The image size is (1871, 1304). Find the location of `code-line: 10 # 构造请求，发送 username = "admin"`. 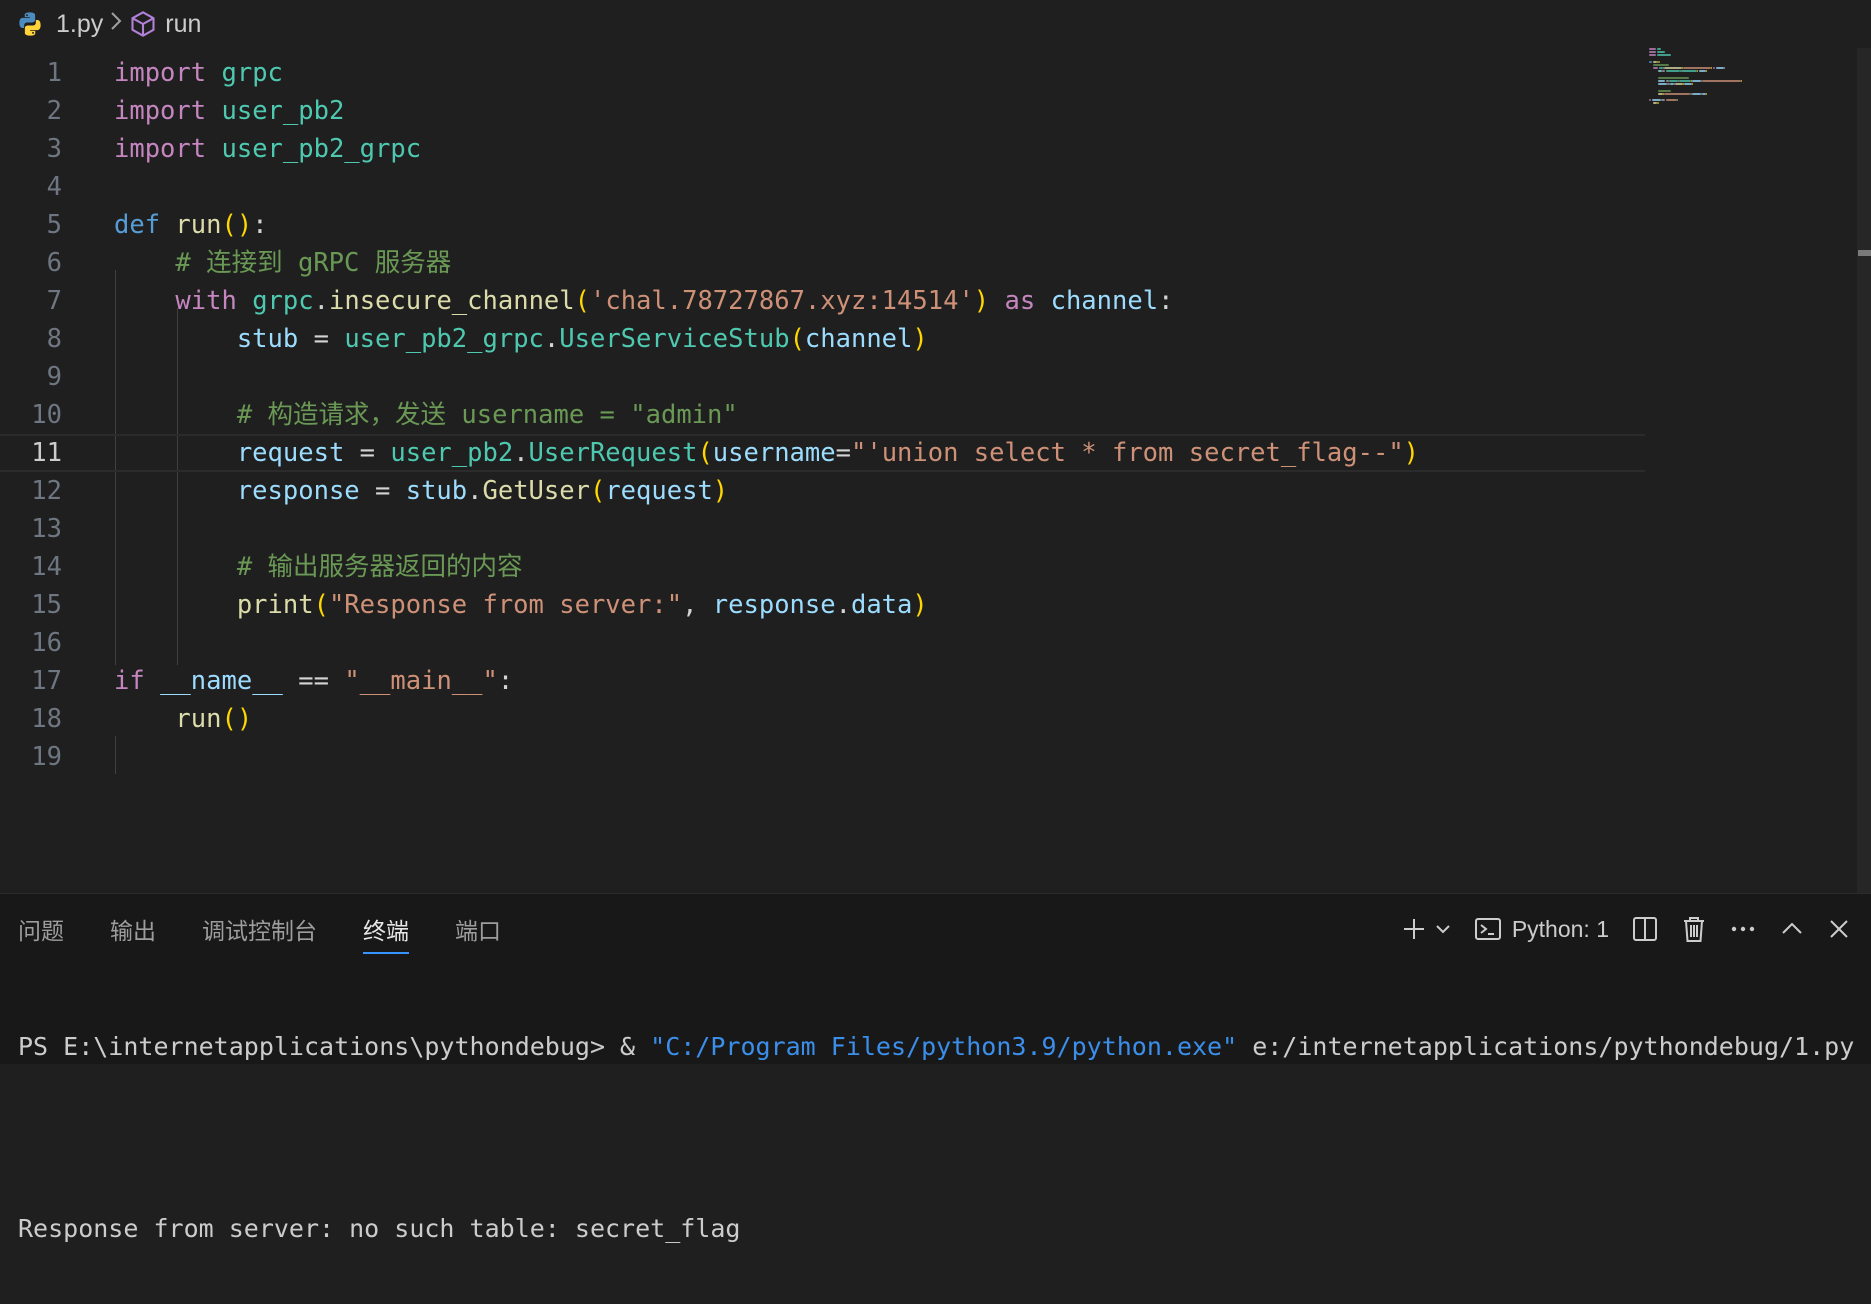

code-line: 10 # 构造请求，发送 username = "admin" is located at coordinates (822, 415).